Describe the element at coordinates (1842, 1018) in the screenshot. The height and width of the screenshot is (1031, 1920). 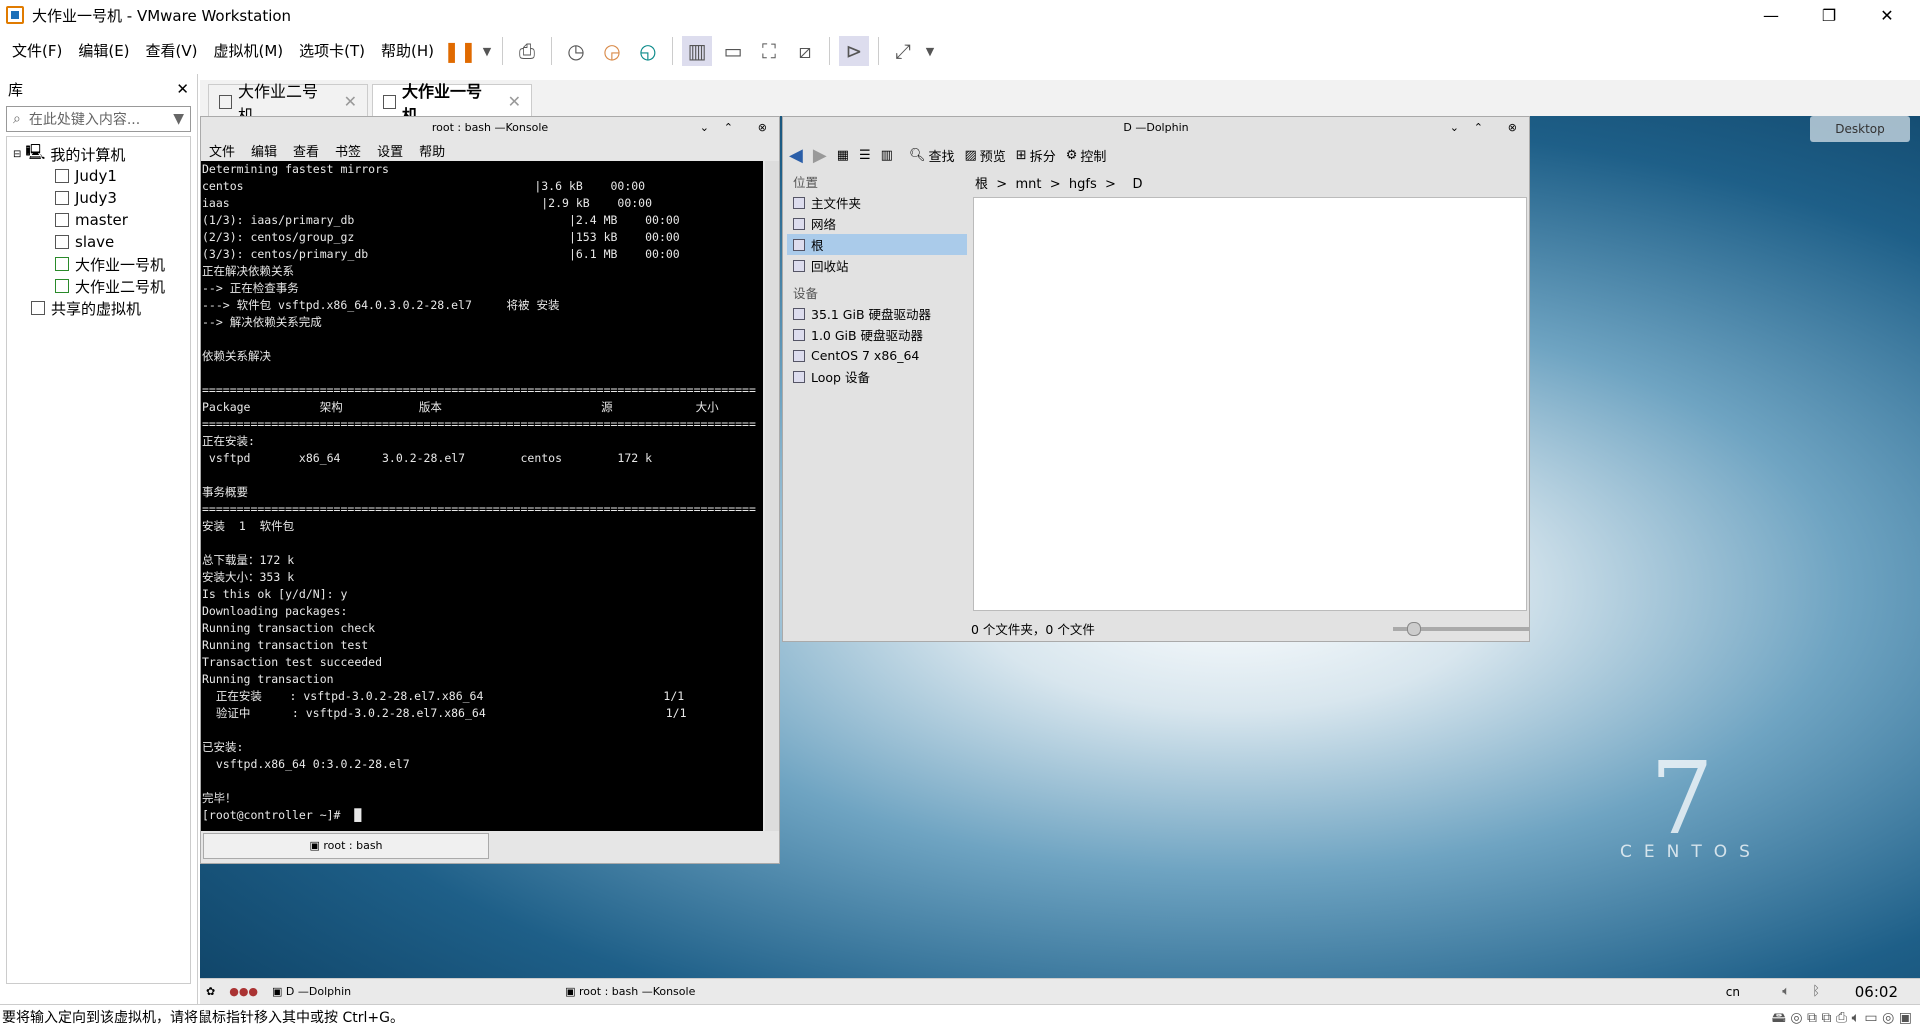
I see `device-icons: 🖴 ◎ ⧉ ⧉ ⎙ 🔈︎ ▭ ◎ ▣` at that location.